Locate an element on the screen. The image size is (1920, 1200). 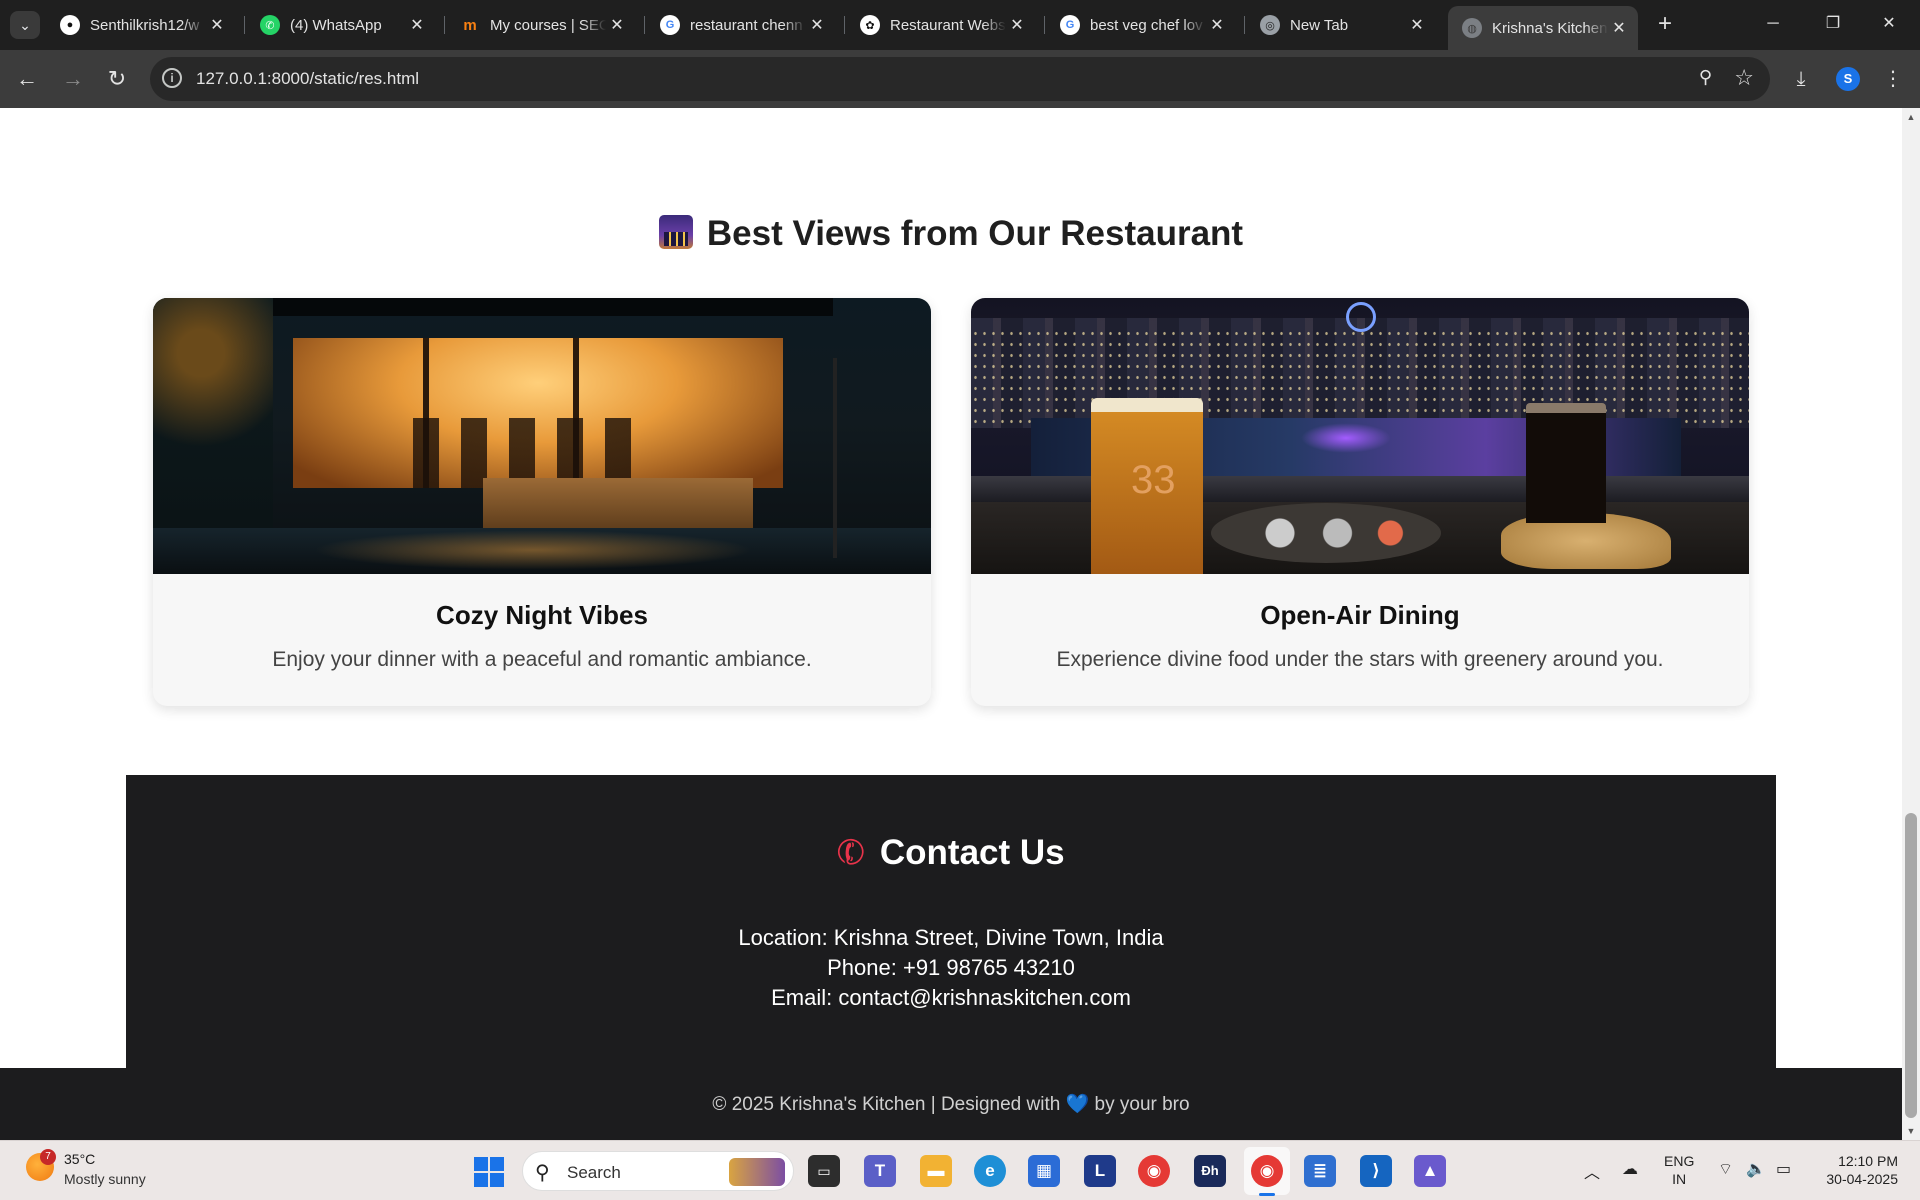
chrome-icon: ◎ is located at coordinates (1270, 25).